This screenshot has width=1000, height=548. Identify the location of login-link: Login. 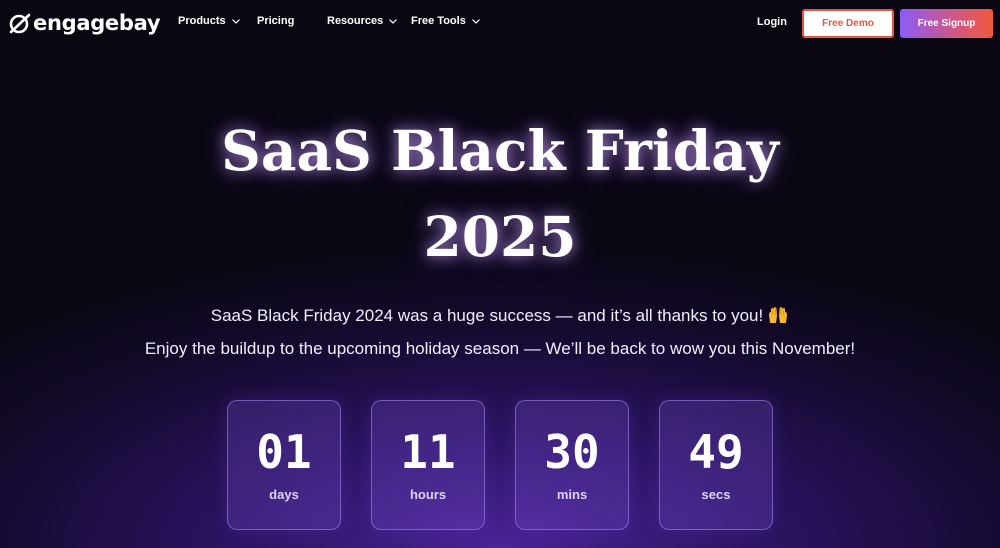
(772, 22).